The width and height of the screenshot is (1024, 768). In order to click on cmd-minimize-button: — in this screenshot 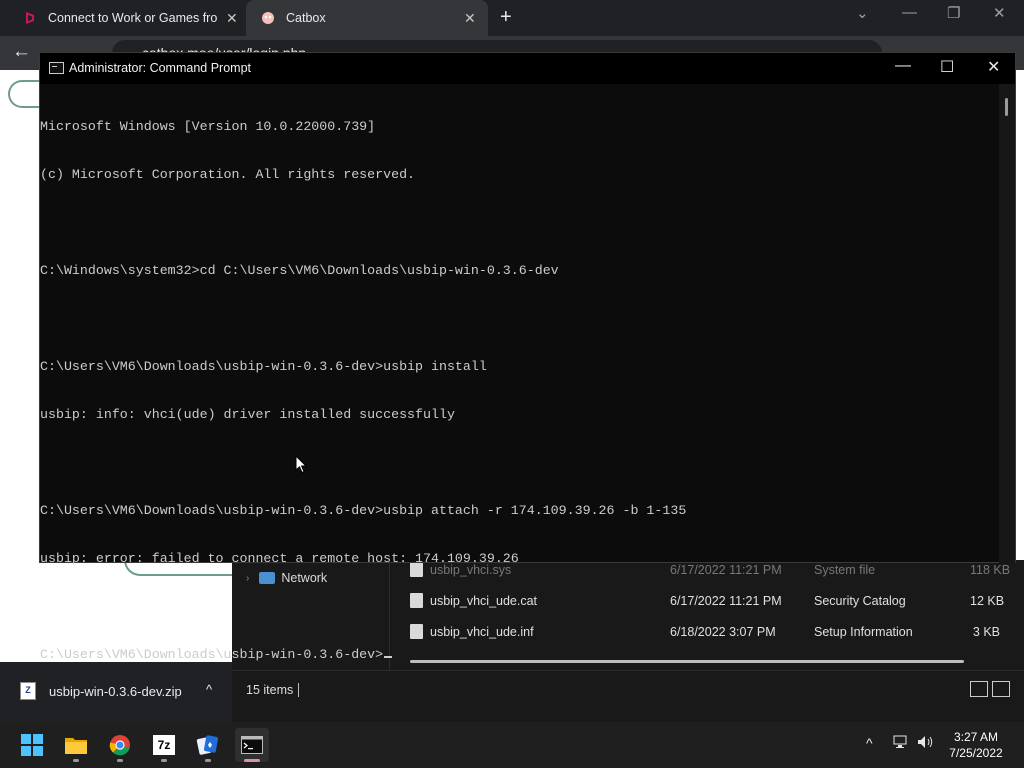, I will do `click(903, 66)`.